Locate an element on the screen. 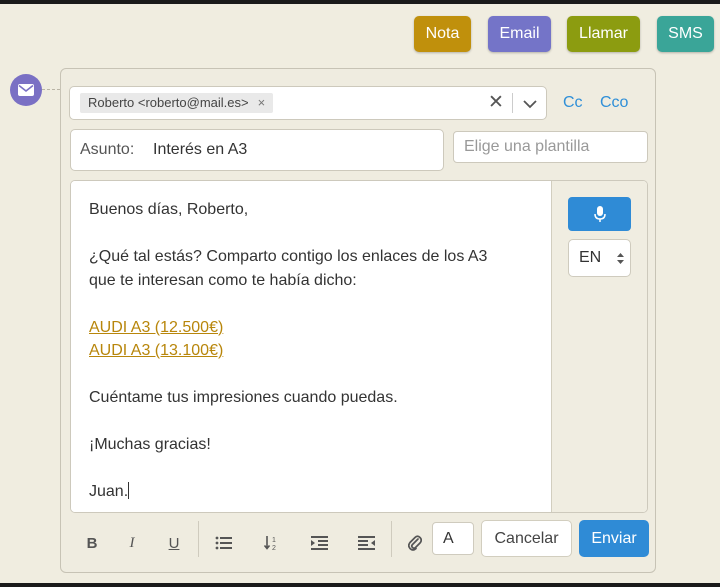  language-select: EN is located at coordinates (599, 258).